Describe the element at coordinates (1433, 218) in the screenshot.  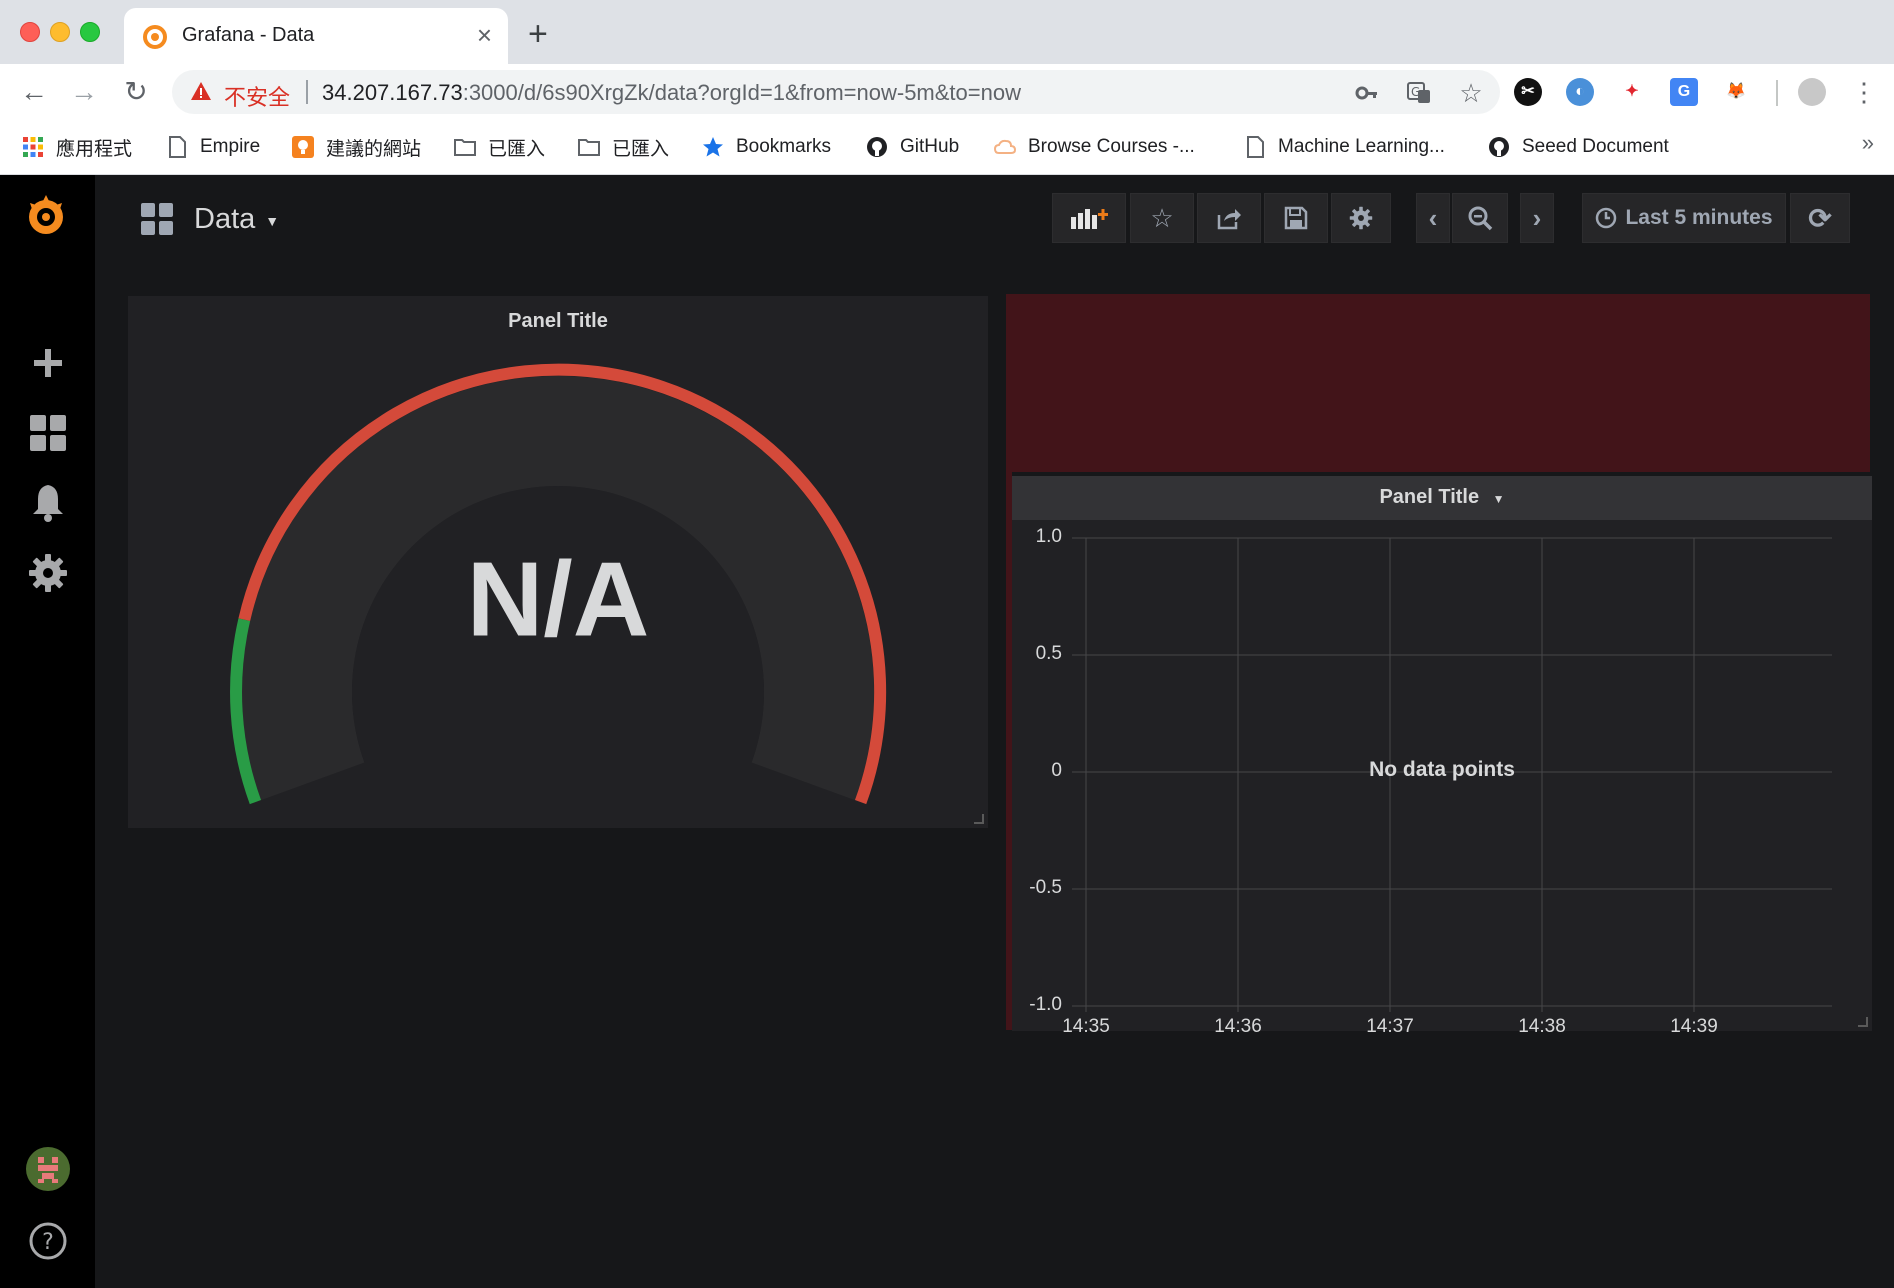
I see `time-shift-back-button: ‹` at that location.